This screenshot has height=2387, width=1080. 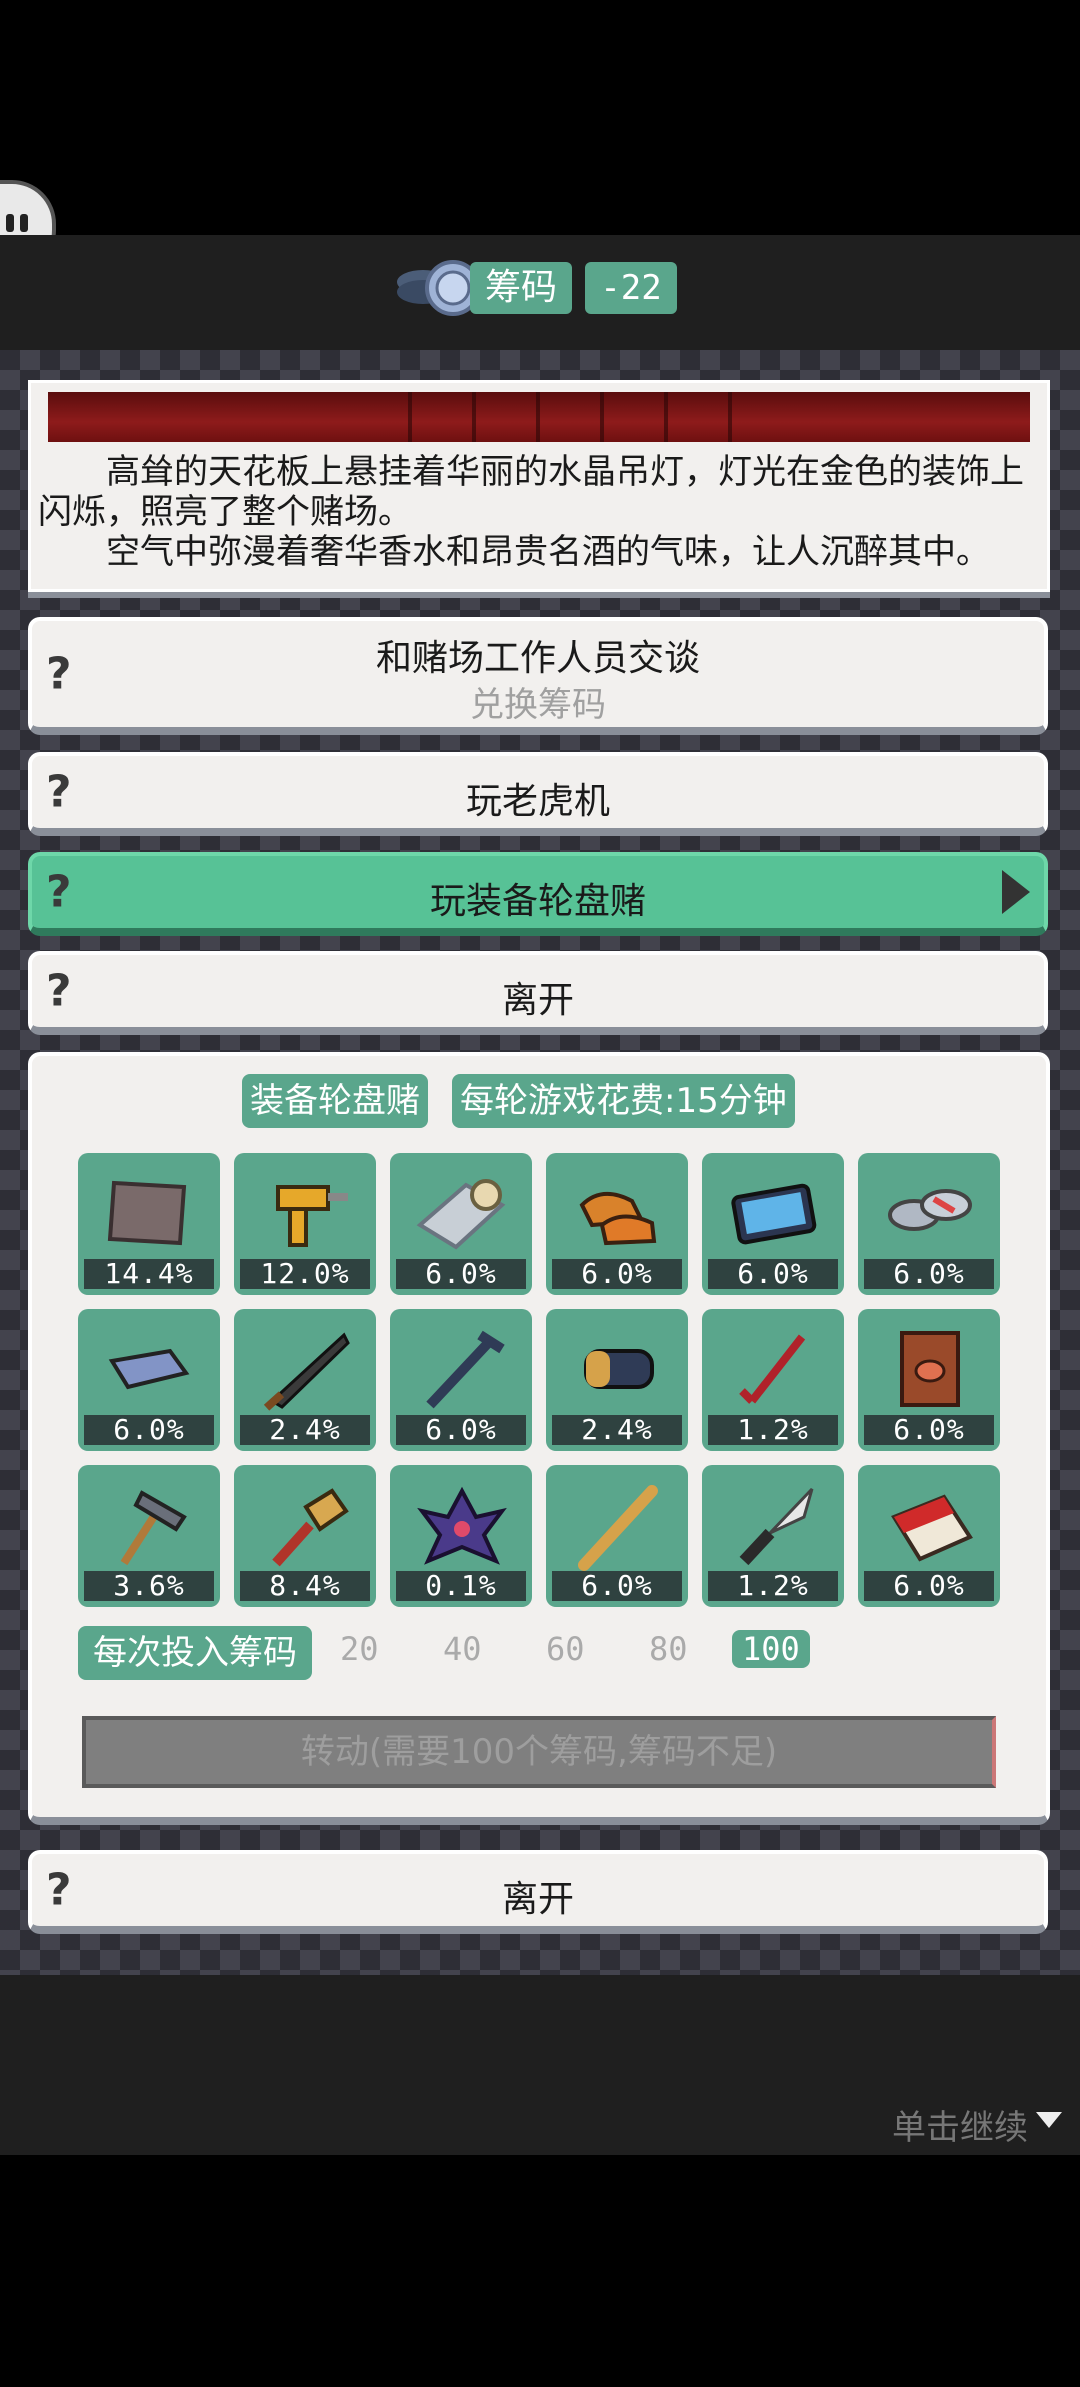 I want to click on red-crowbar-icon, so click(x=772, y=1369).